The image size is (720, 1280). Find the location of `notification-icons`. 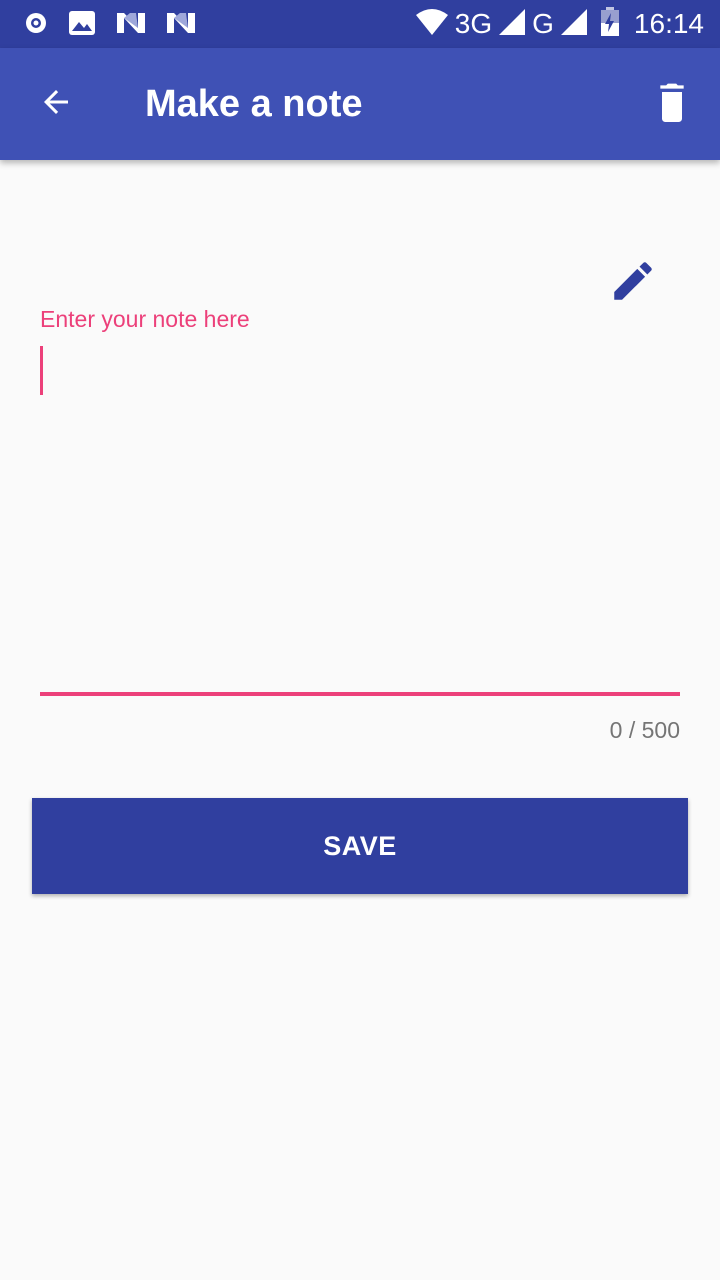

notification-icons is located at coordinates (110, 25).